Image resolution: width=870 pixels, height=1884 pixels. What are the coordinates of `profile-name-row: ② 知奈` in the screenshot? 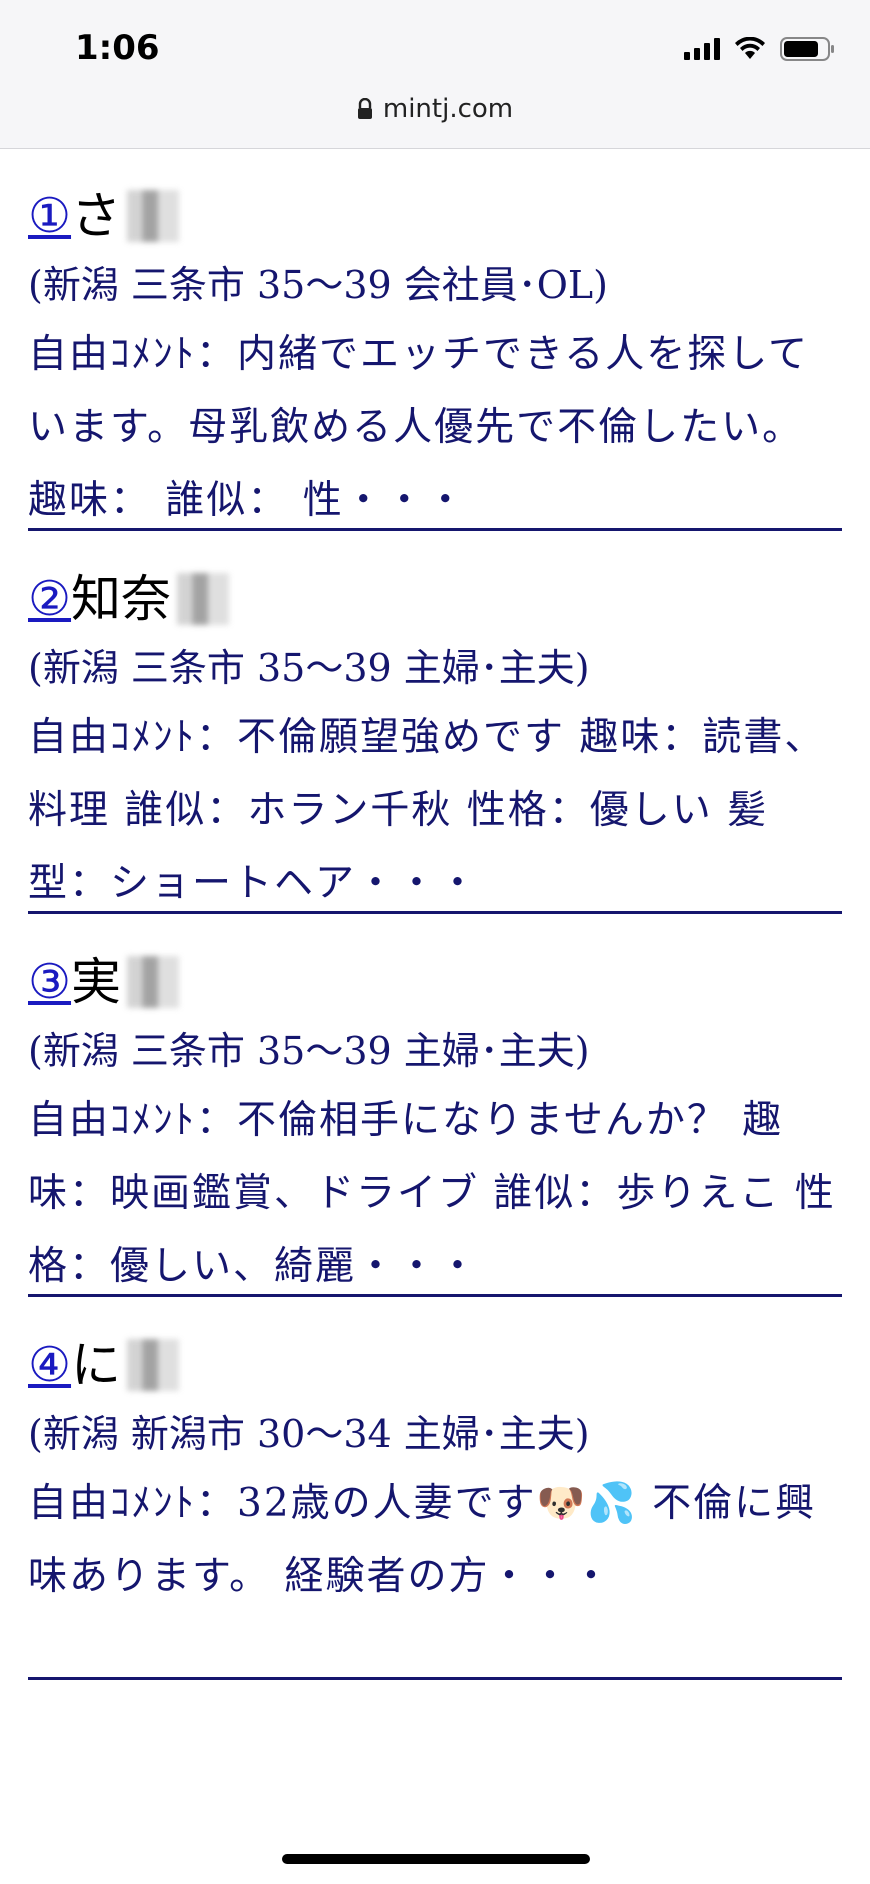 It's located at (435, 599).